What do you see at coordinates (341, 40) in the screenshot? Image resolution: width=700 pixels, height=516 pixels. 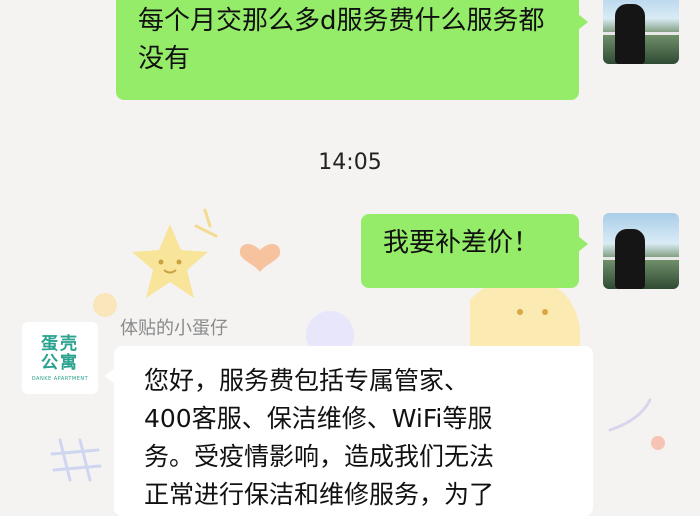 I see `message-text: 每个月交那么多d服务费什么服务都没有` at bounding box center [341, 40].